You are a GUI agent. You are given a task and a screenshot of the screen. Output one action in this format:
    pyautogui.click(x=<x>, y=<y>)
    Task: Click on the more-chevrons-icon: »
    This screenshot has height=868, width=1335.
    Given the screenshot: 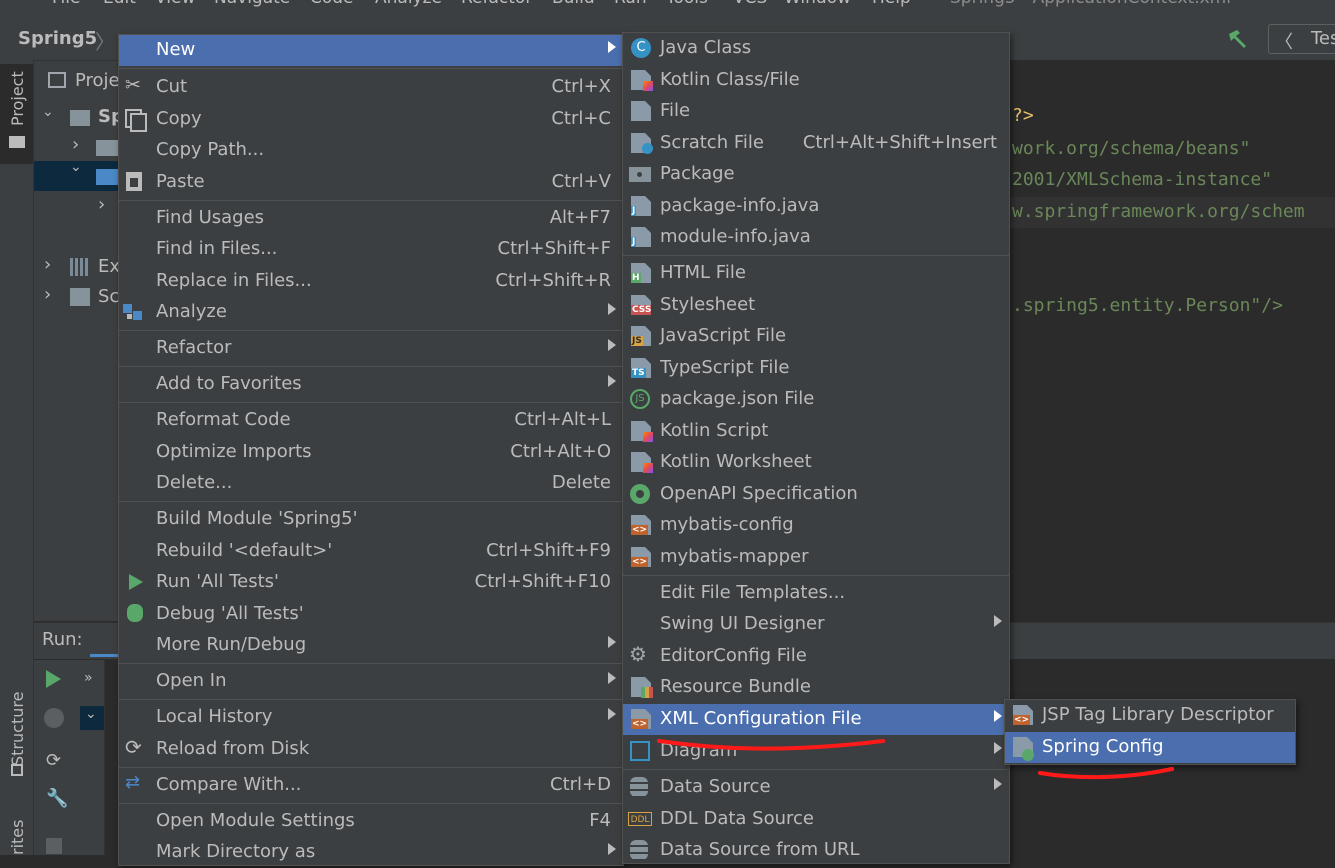 What is the action you would take?
    pyautogui.click(x=88, y=678)
    